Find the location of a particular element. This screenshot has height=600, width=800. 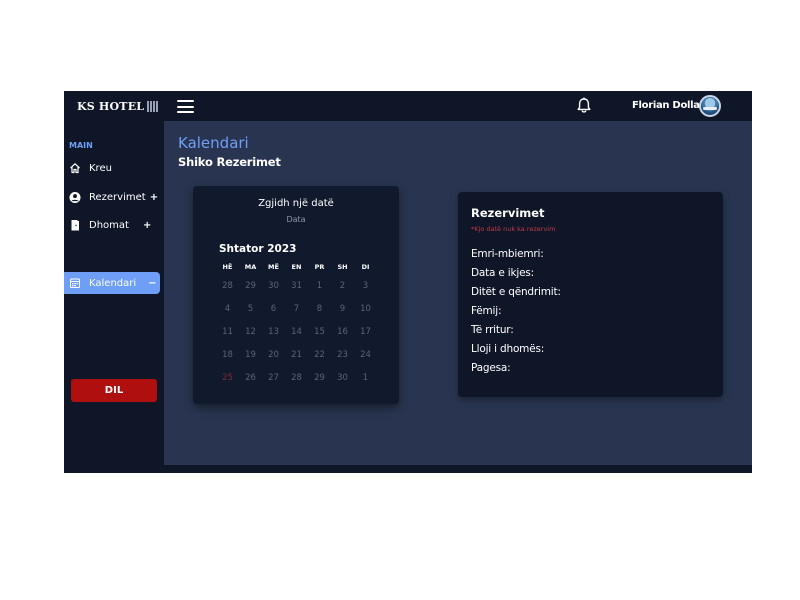

date-field-label: Data is located at coordinates (296, 219).